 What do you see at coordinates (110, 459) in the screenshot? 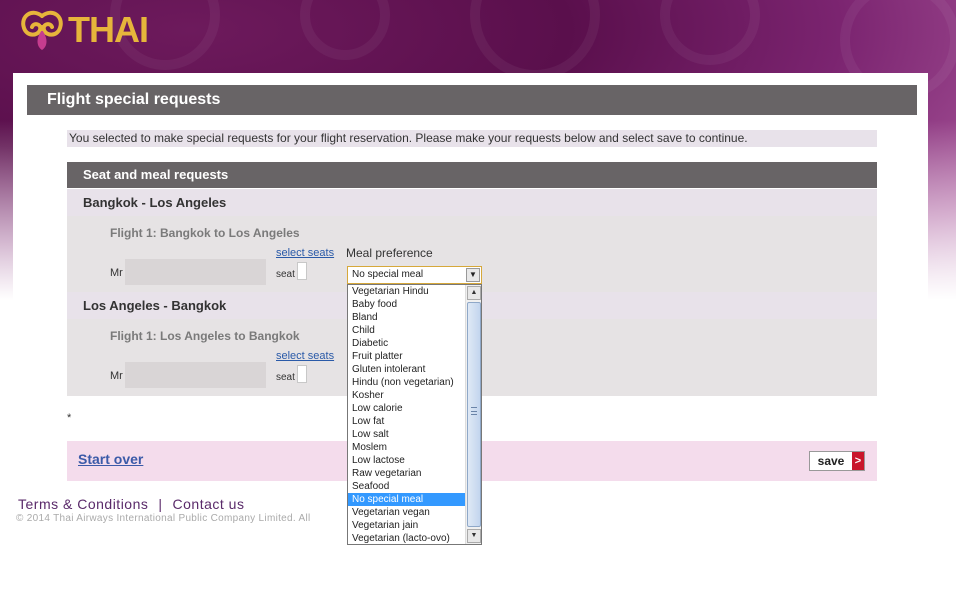
I see `start-over-link: Start over` at bounding box center [110, 459].